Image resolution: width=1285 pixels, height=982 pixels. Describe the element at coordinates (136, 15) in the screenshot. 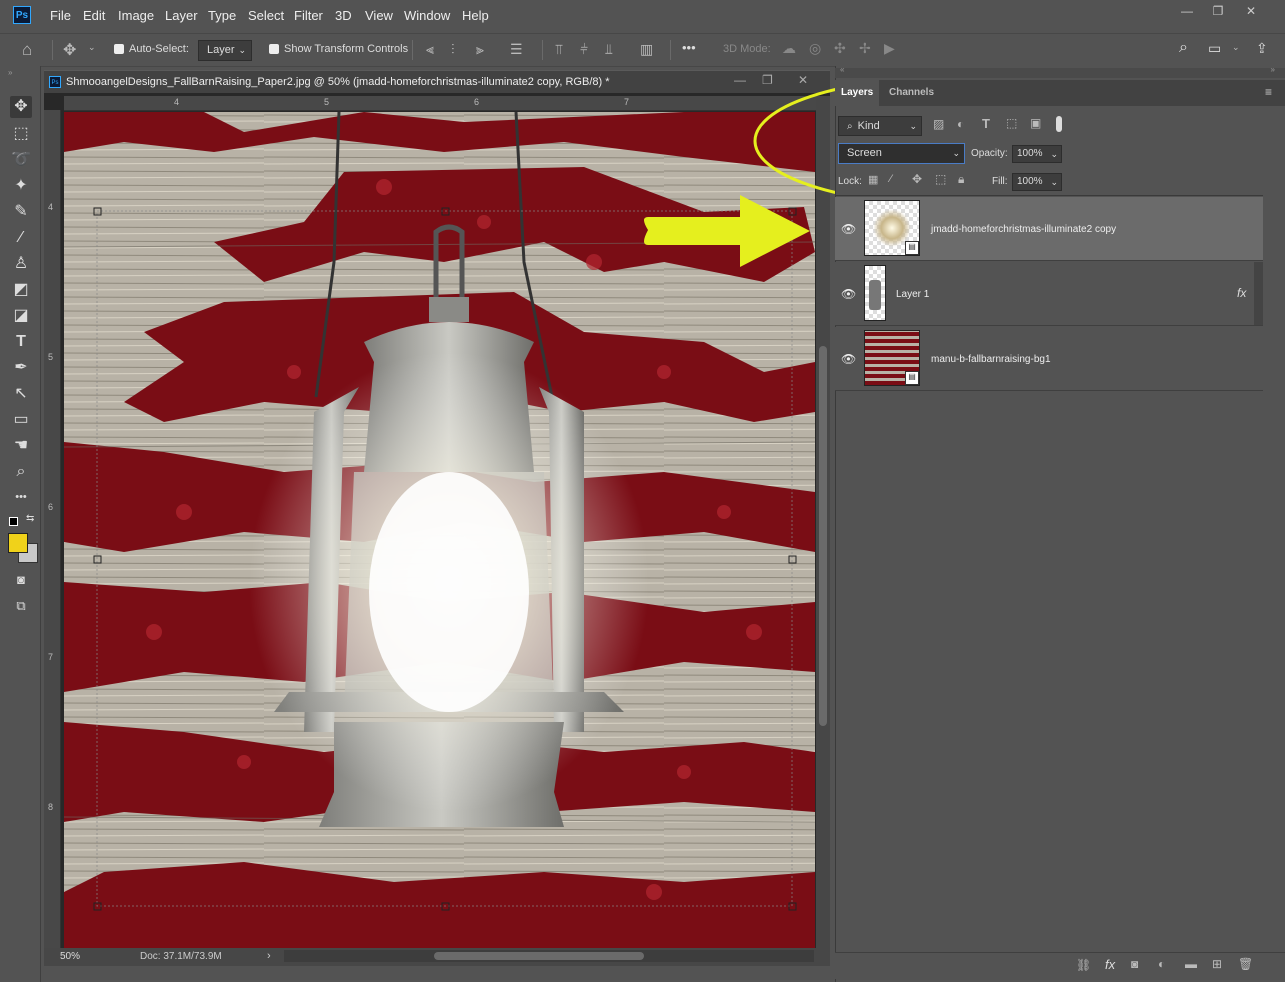

I see `menu-image: Image` at that location.